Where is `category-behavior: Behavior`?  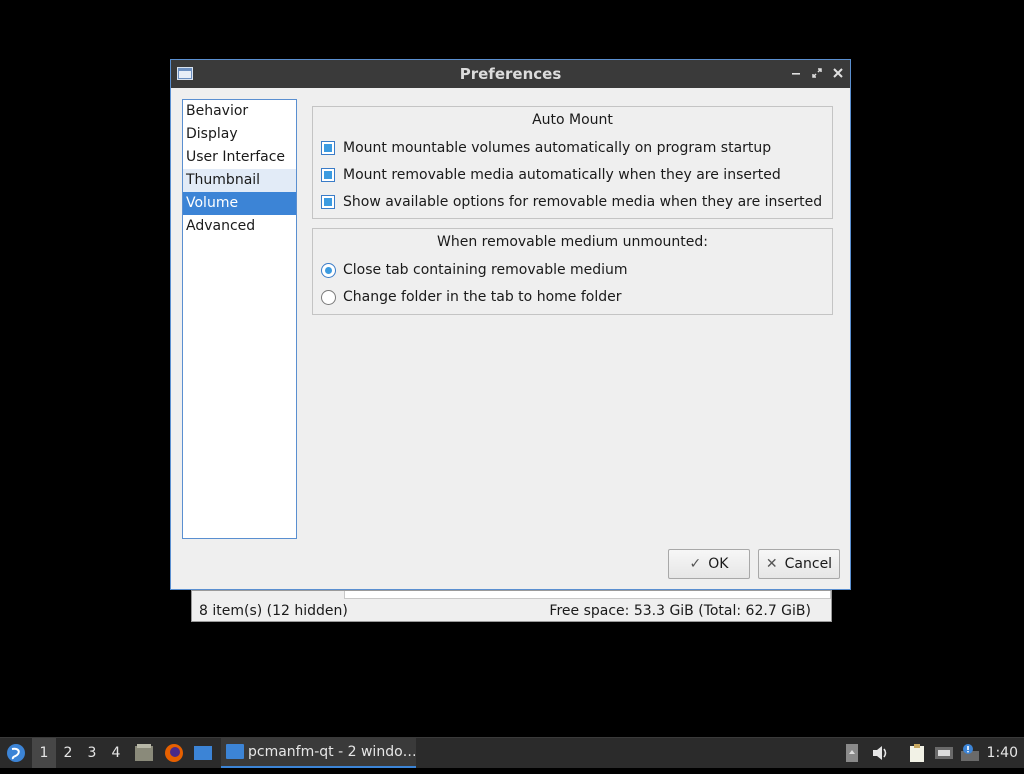 category-behavior: Behavior is located at coordinates (239, 111).